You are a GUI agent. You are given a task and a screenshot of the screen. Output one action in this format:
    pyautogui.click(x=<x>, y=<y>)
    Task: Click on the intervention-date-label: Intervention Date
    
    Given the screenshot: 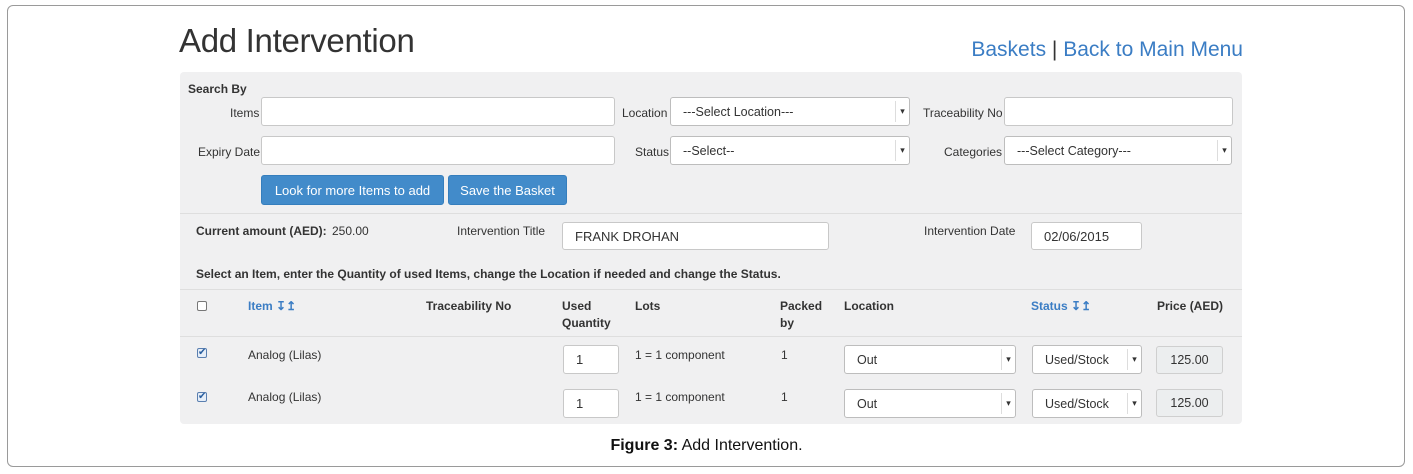 What is the action you would take?
    pyautogui.click(x=970, y=231)
    